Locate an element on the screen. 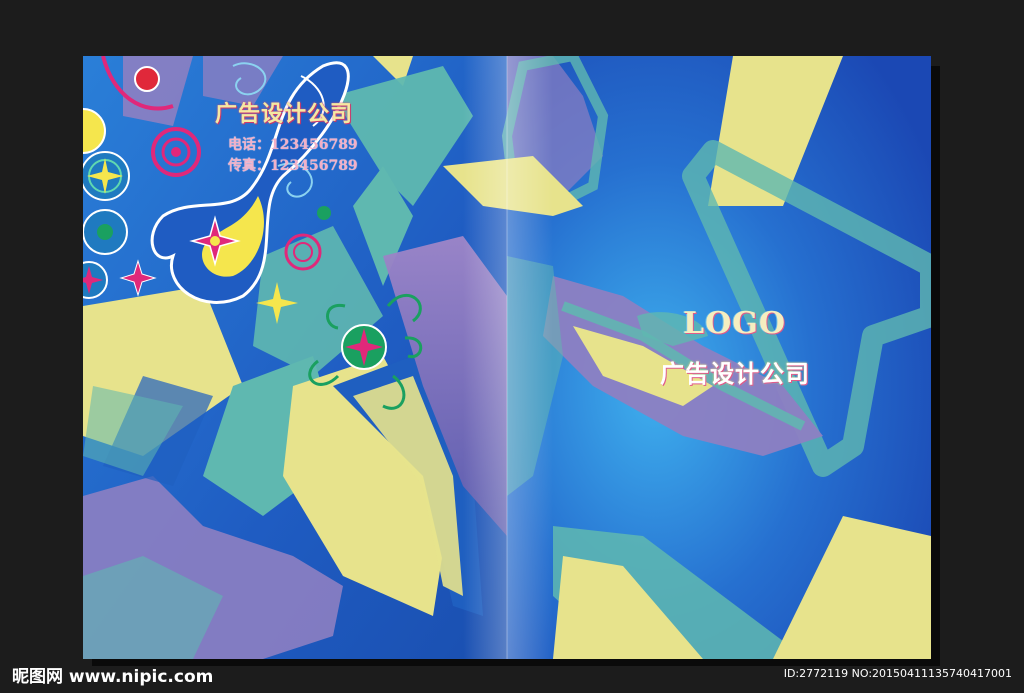 The width and height of the screenshot is (1024, 693). left-company-name: 广告设计公司 is located at coordinates (284, 114).